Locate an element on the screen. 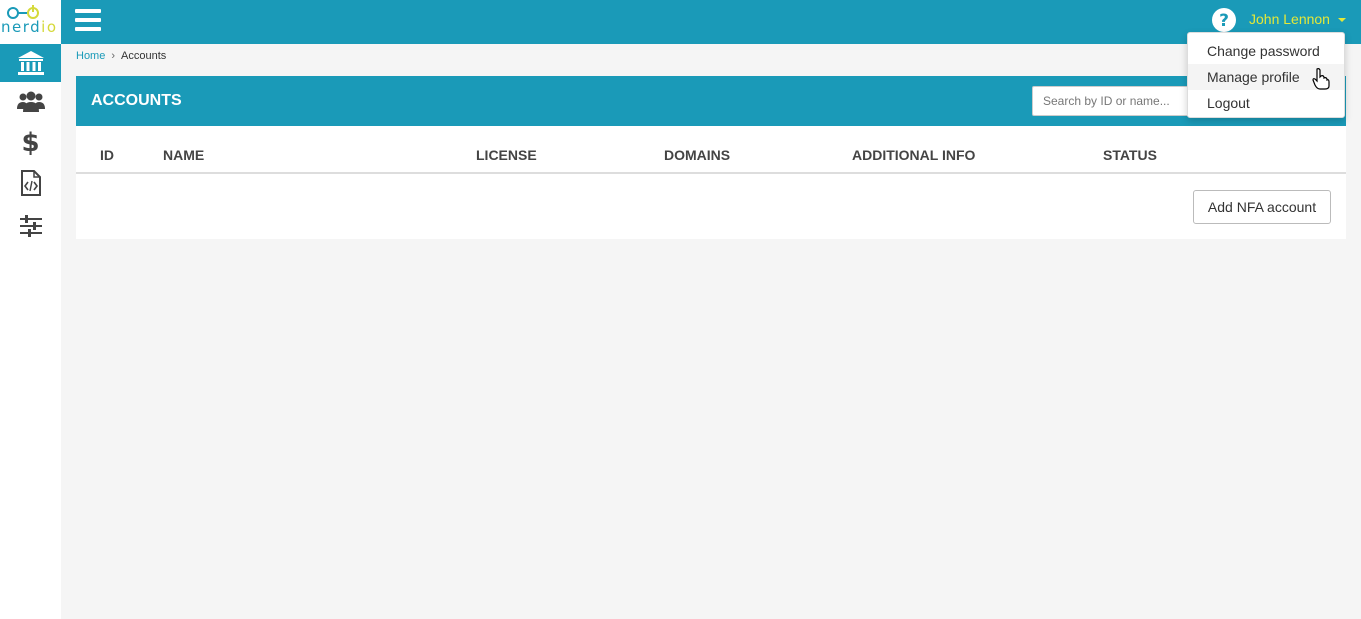 The height and width of the screenshot is (619, 1361). sliders-icon is located at coordinates (30, 226).